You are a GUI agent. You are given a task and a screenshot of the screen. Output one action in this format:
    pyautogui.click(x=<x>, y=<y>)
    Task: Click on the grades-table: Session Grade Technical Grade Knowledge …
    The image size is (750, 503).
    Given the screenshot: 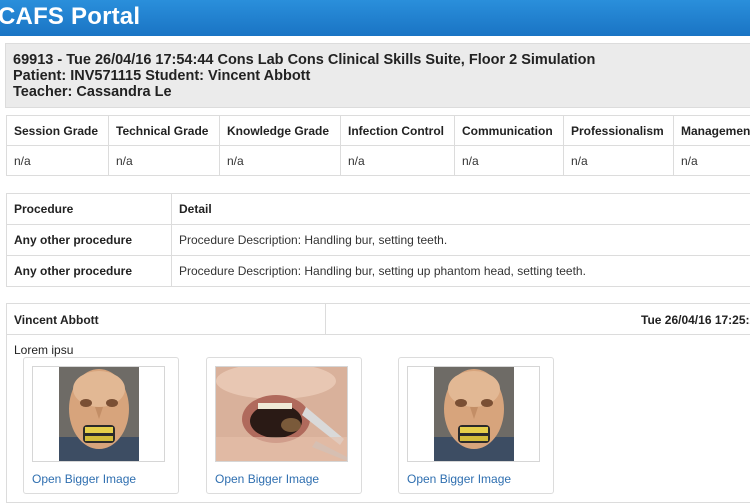 What is the action you would take?
    pyautogui.click(x=378, y=145)
    